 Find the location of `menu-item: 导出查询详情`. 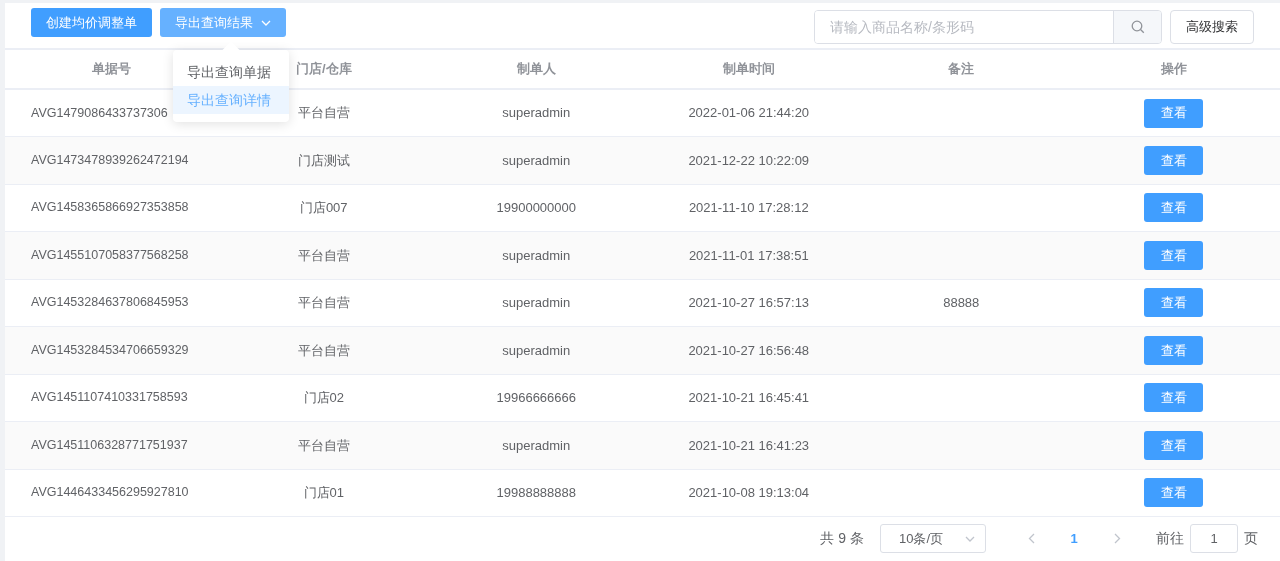

menu-item: 导出查询详情 is located at coordinates (231, 100).